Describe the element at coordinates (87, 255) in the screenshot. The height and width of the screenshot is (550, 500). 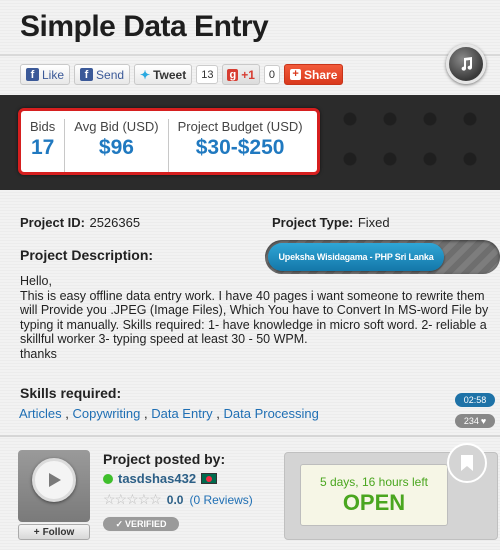
I see `project-description-label: Project Description:` at that location.